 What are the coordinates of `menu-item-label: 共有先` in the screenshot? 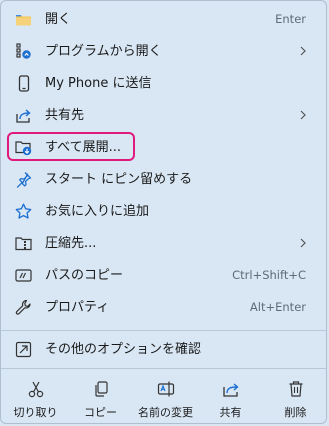 It's located at (65, 115).